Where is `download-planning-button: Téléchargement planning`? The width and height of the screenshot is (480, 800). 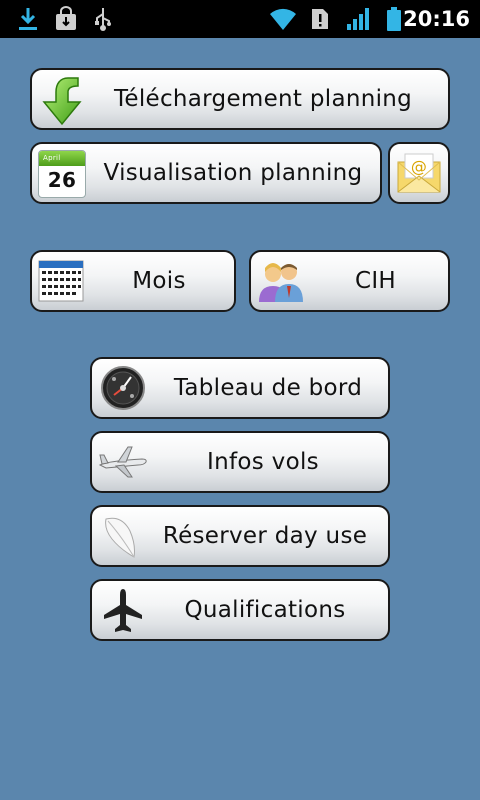 download-planning-button: Téléchargement planning is located at coordinates (240, 99).